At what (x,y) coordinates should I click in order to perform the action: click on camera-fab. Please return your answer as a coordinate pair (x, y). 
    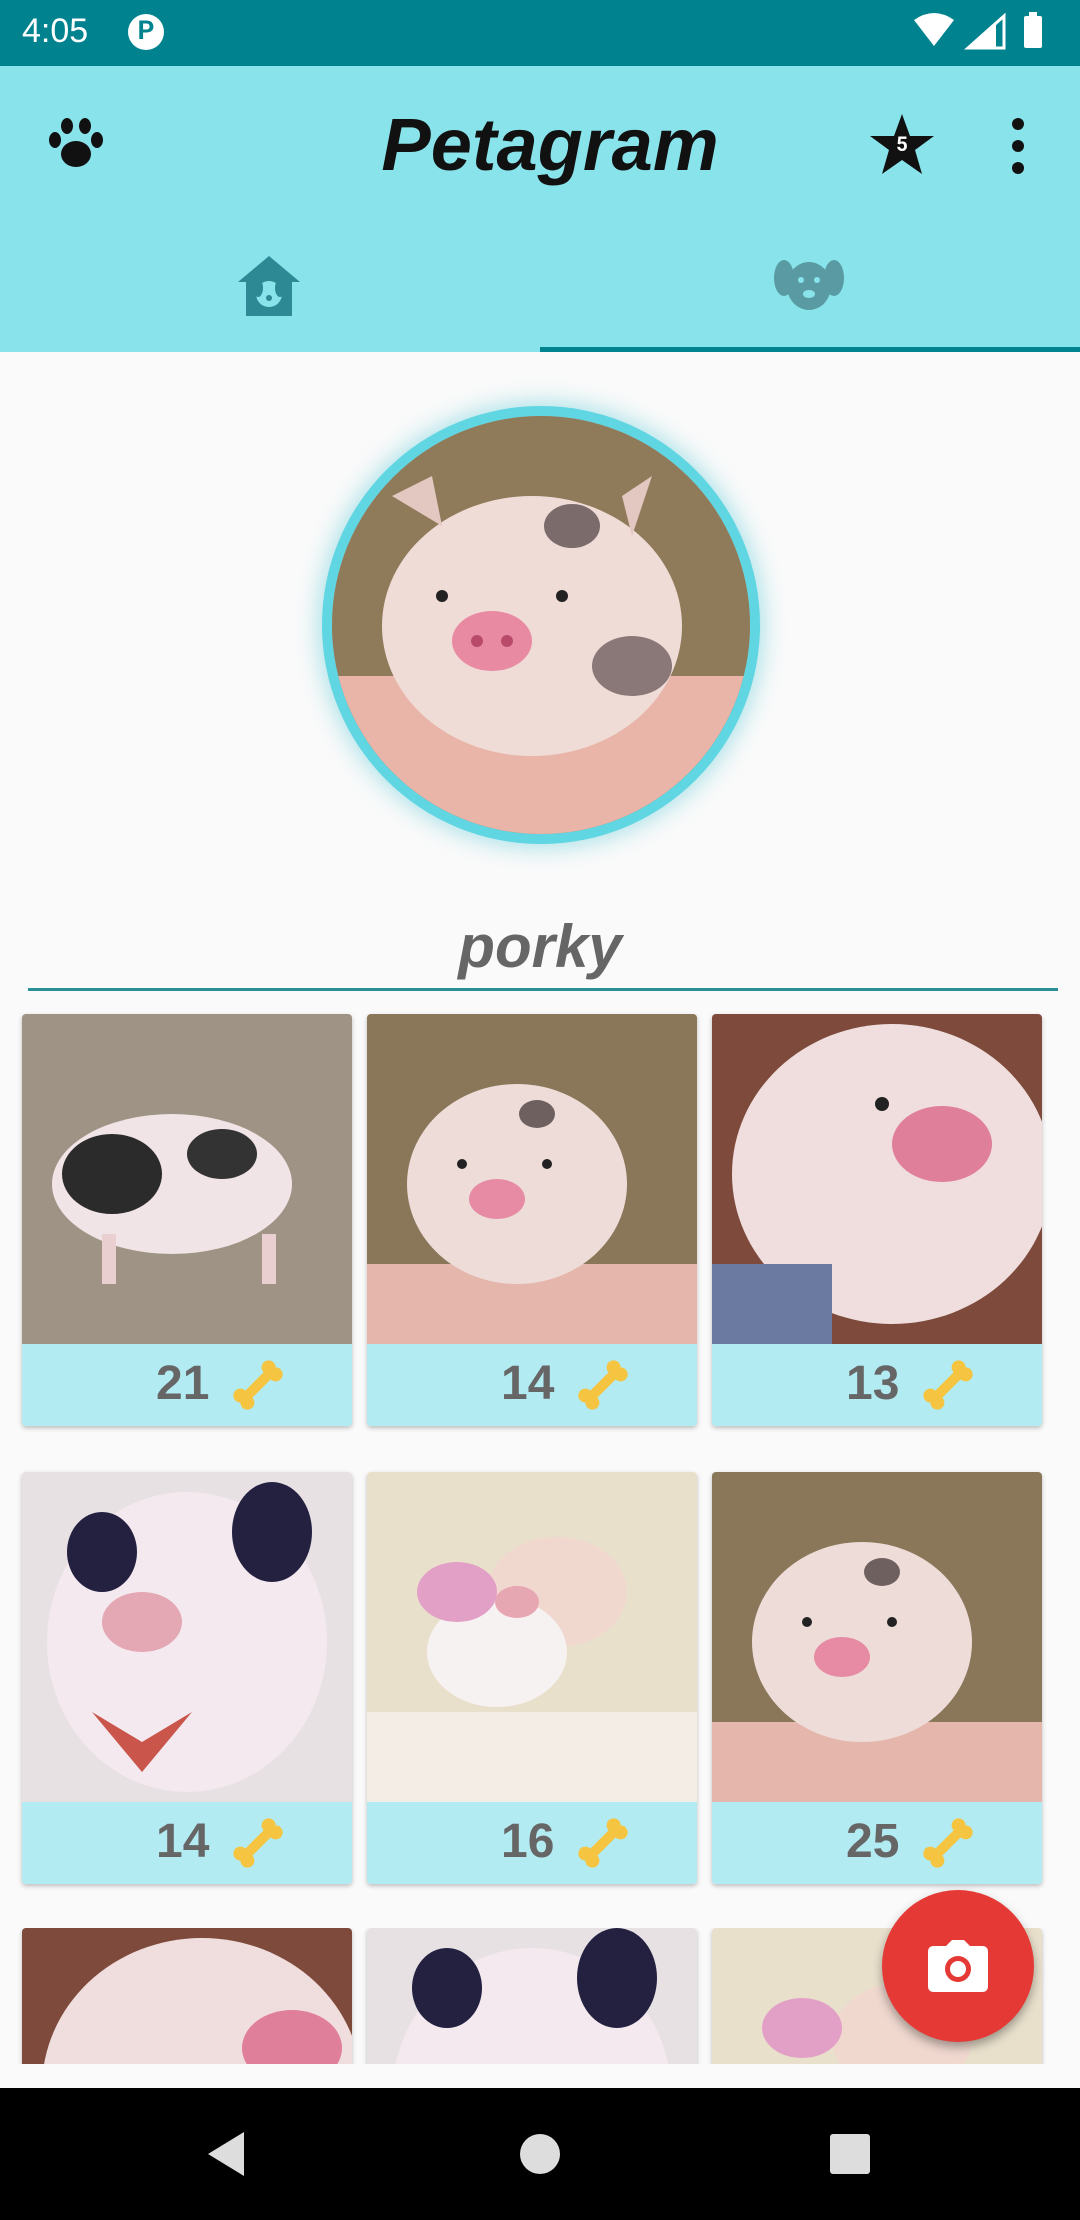
    Looking at the image, I should click on (958, 1966).